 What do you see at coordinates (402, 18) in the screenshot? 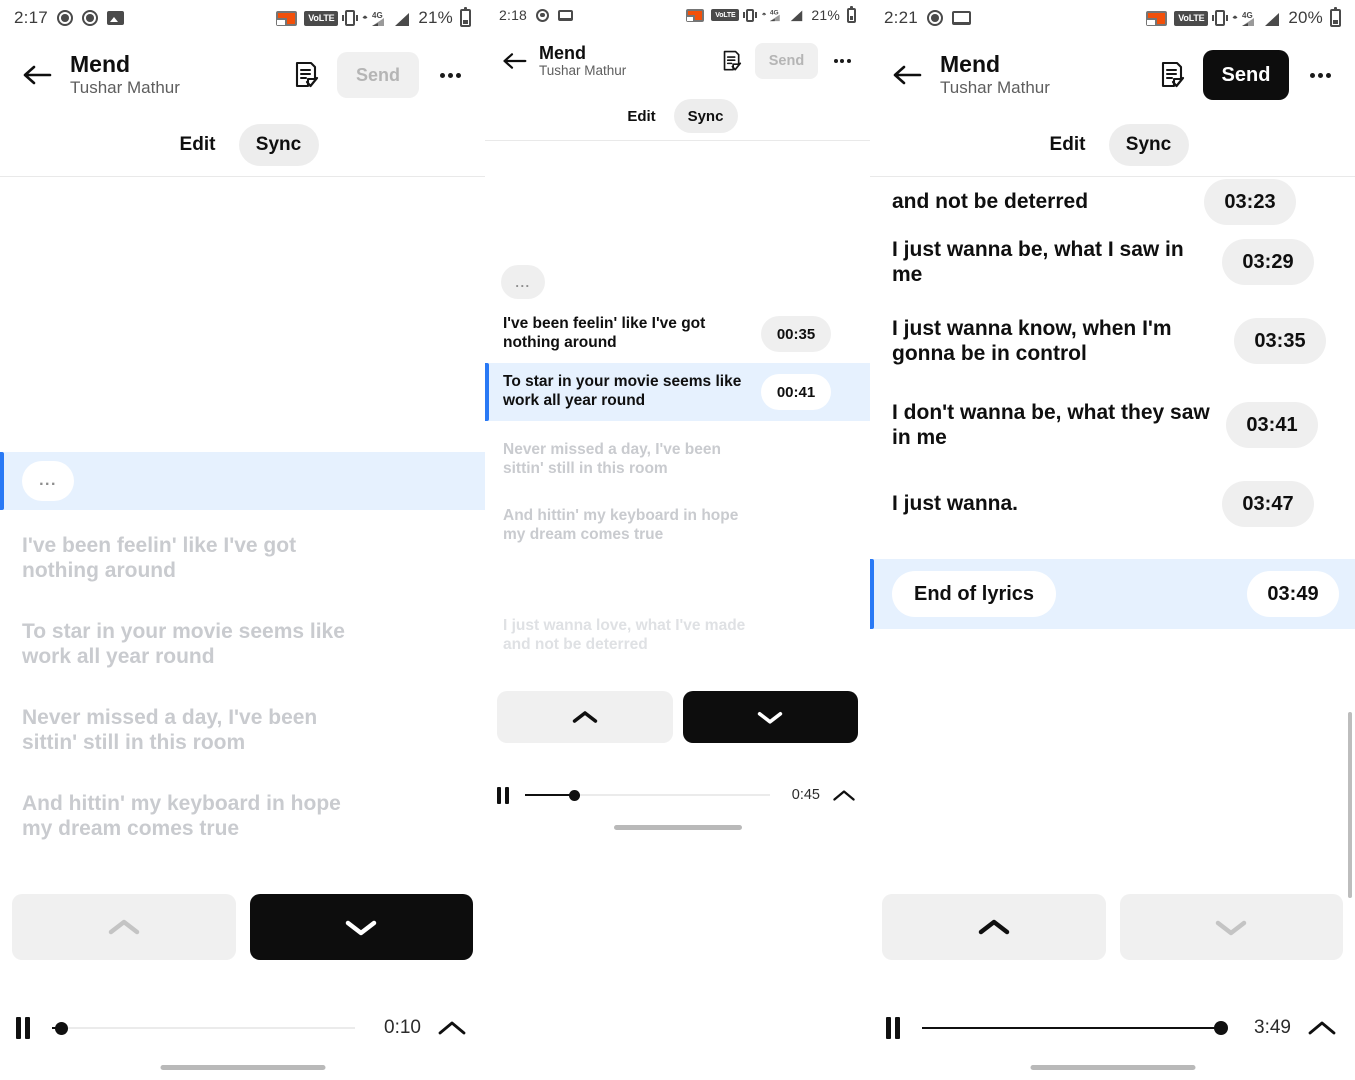
I see `signal-bars-icon` at bounding box center [402, 18].